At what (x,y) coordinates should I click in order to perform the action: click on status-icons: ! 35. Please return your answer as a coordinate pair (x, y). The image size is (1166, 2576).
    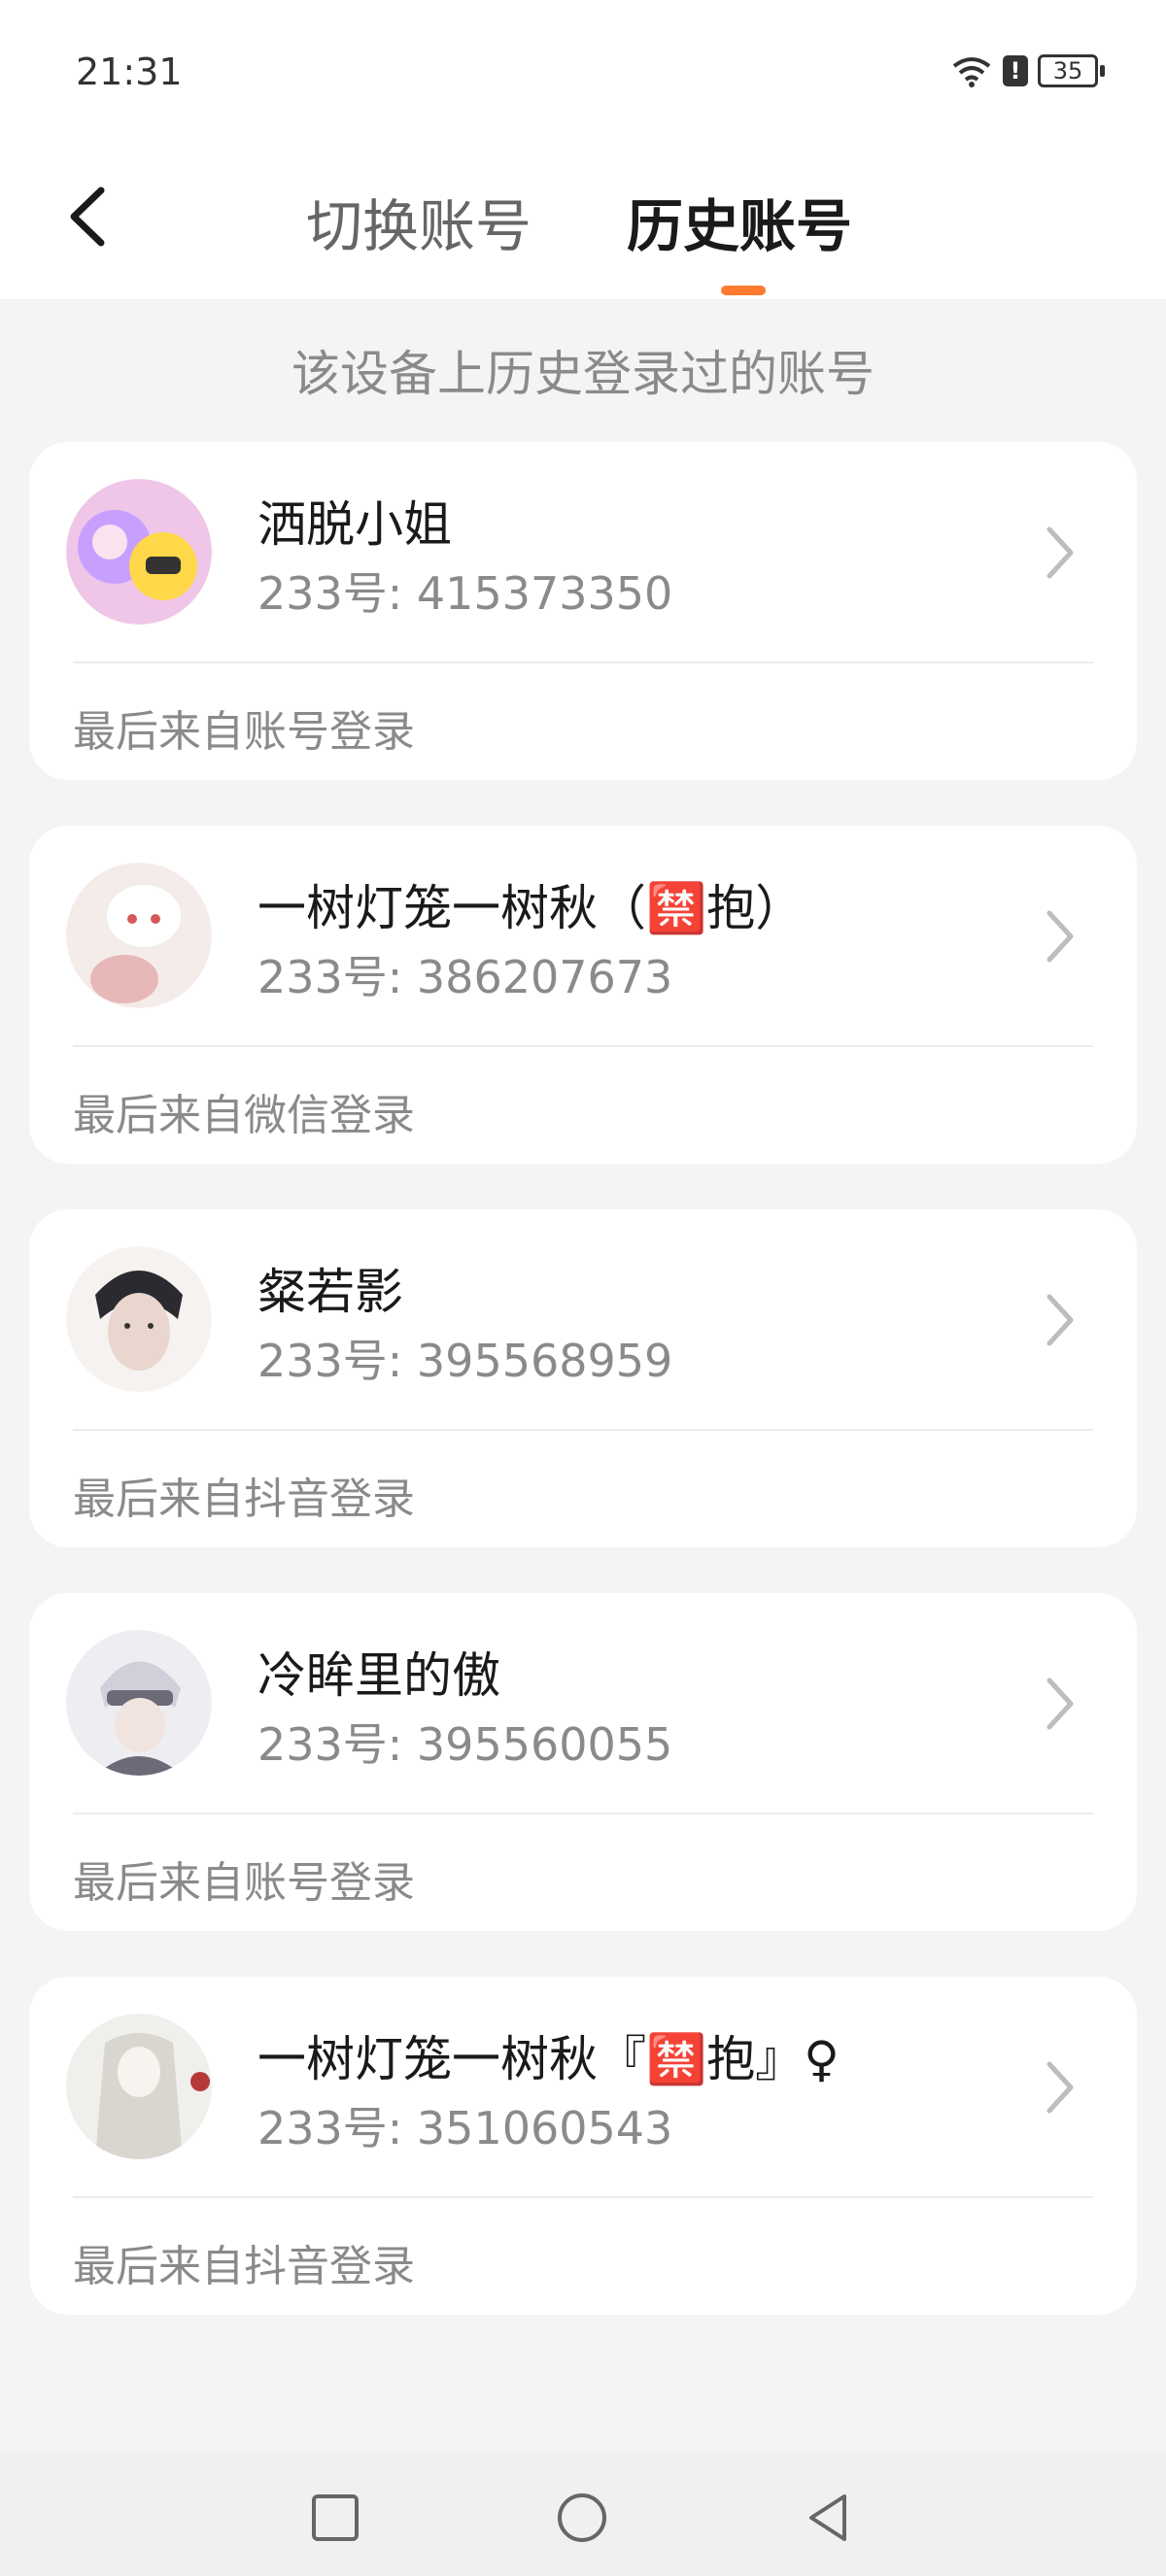
    Looking at the image, I should click on (1027, 70).